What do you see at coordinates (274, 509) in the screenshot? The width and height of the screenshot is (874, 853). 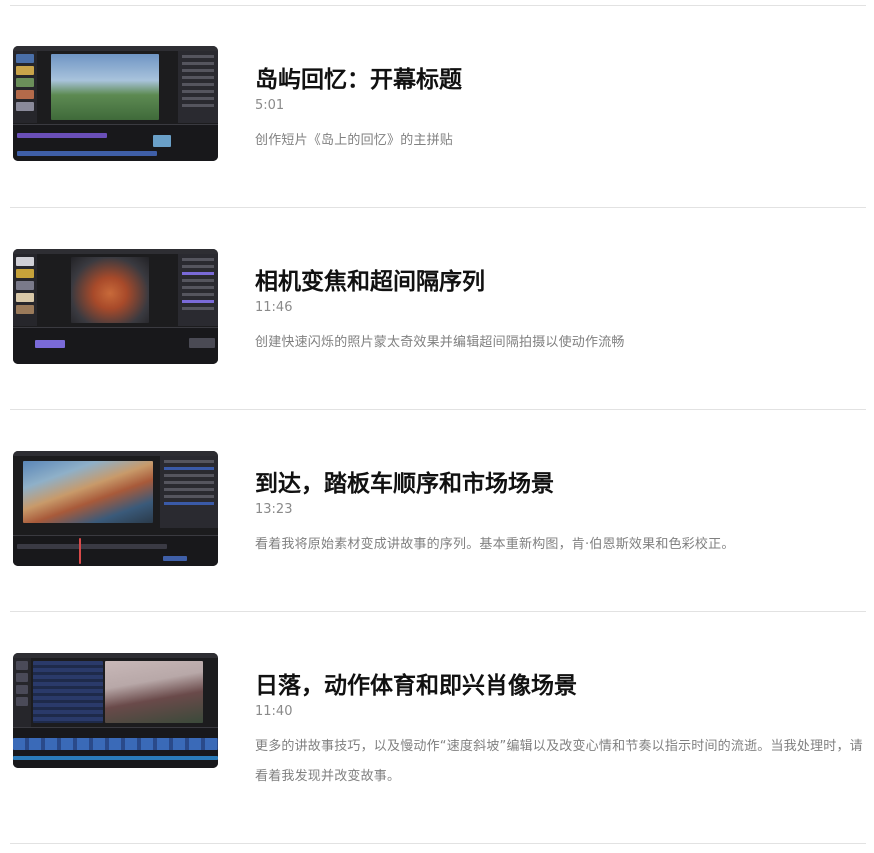 I see `lesson-duration: 13:23` at bounding box center [274, 509].